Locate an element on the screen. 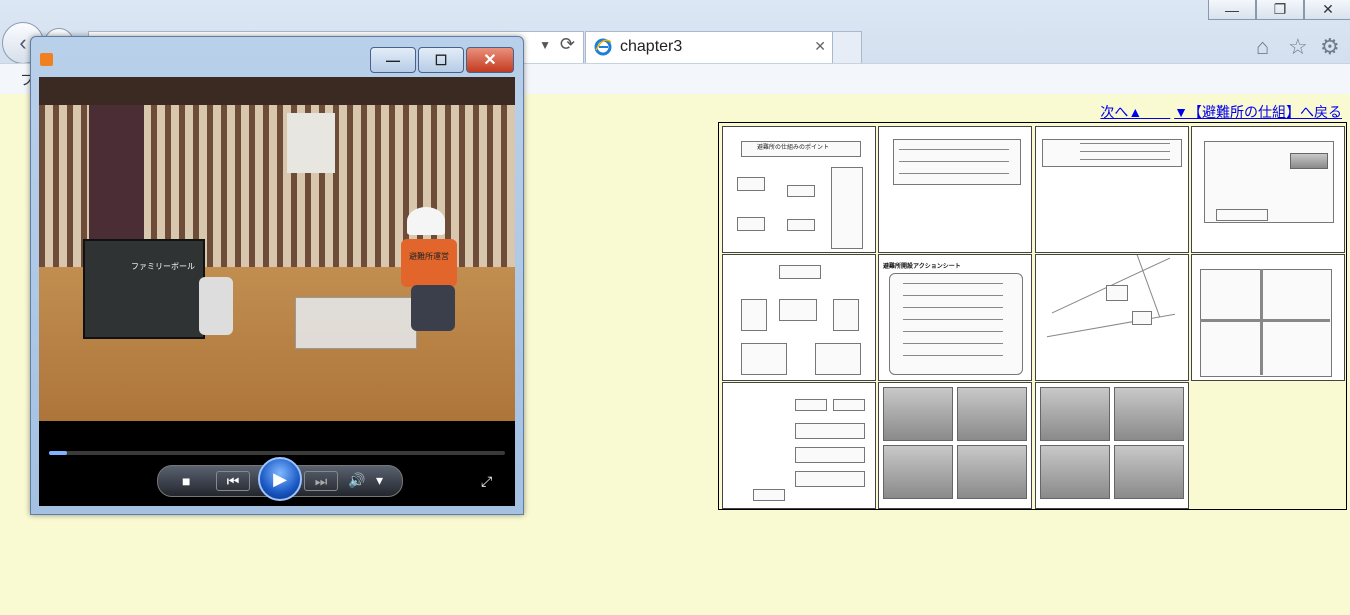  player-controls: ■ ⏮ ⏭ 🔊 ▾ ▶ ⤢ is located at coordinates (277, 463).